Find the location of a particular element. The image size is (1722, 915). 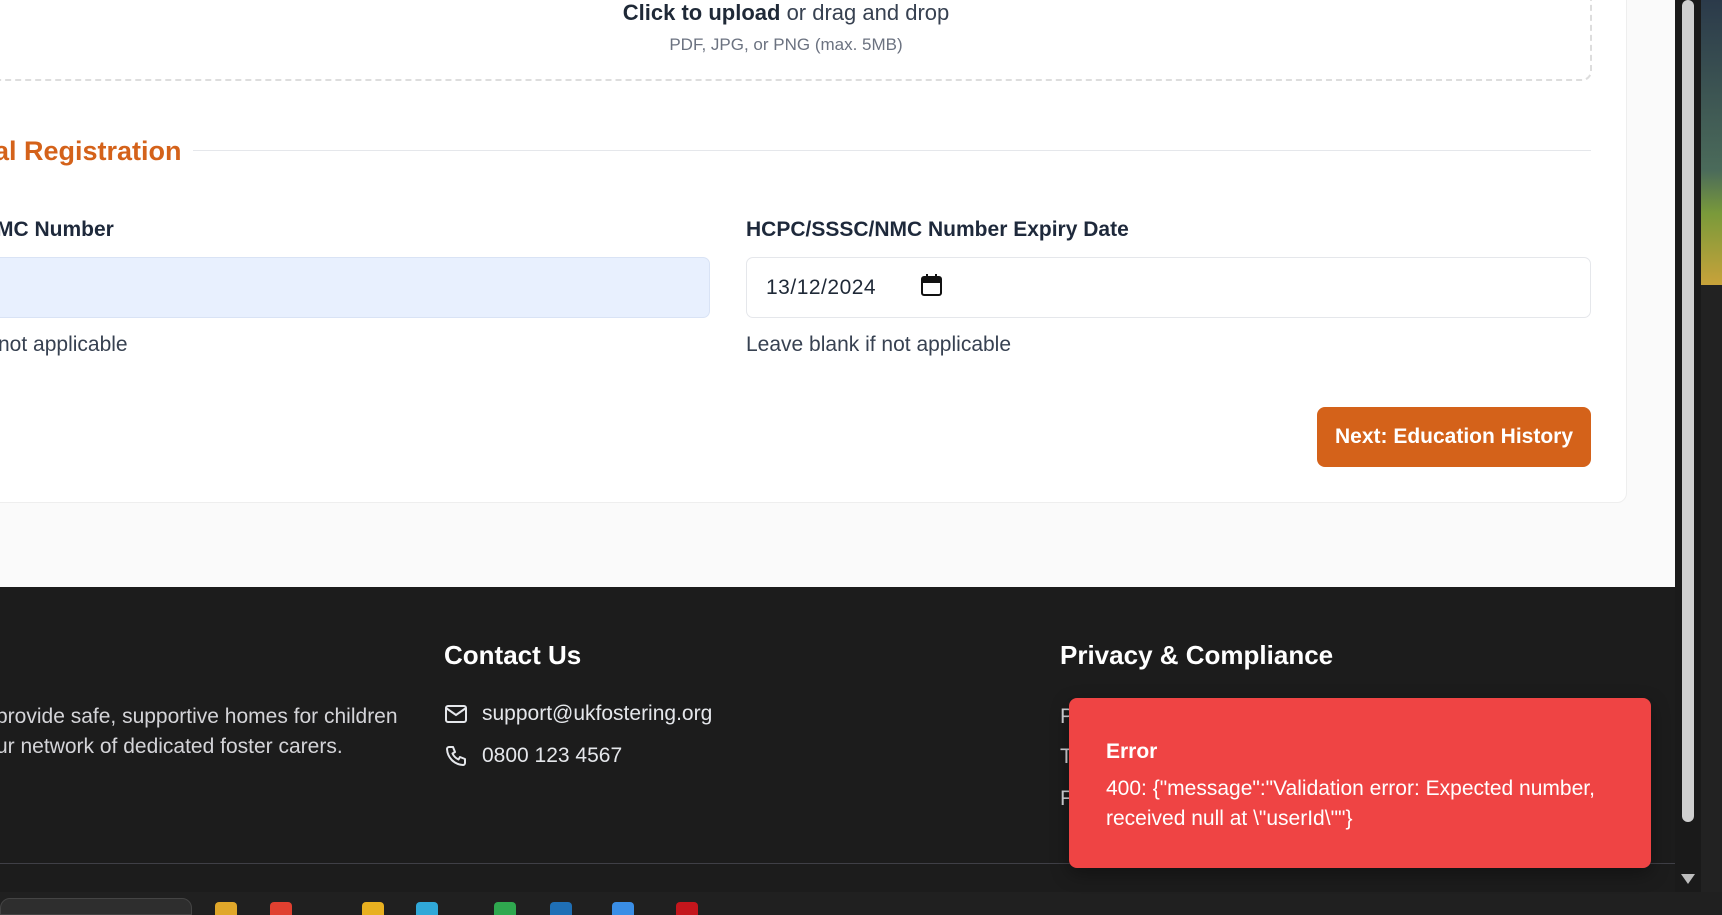

os-taskbar is located at coordinates (861, 903).